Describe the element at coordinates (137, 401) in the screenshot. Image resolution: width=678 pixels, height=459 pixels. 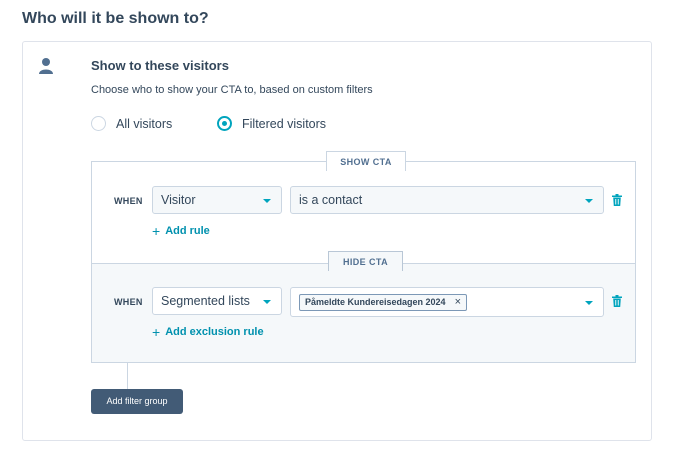
I see `add-filter-group-button: Add filter group` at that location.